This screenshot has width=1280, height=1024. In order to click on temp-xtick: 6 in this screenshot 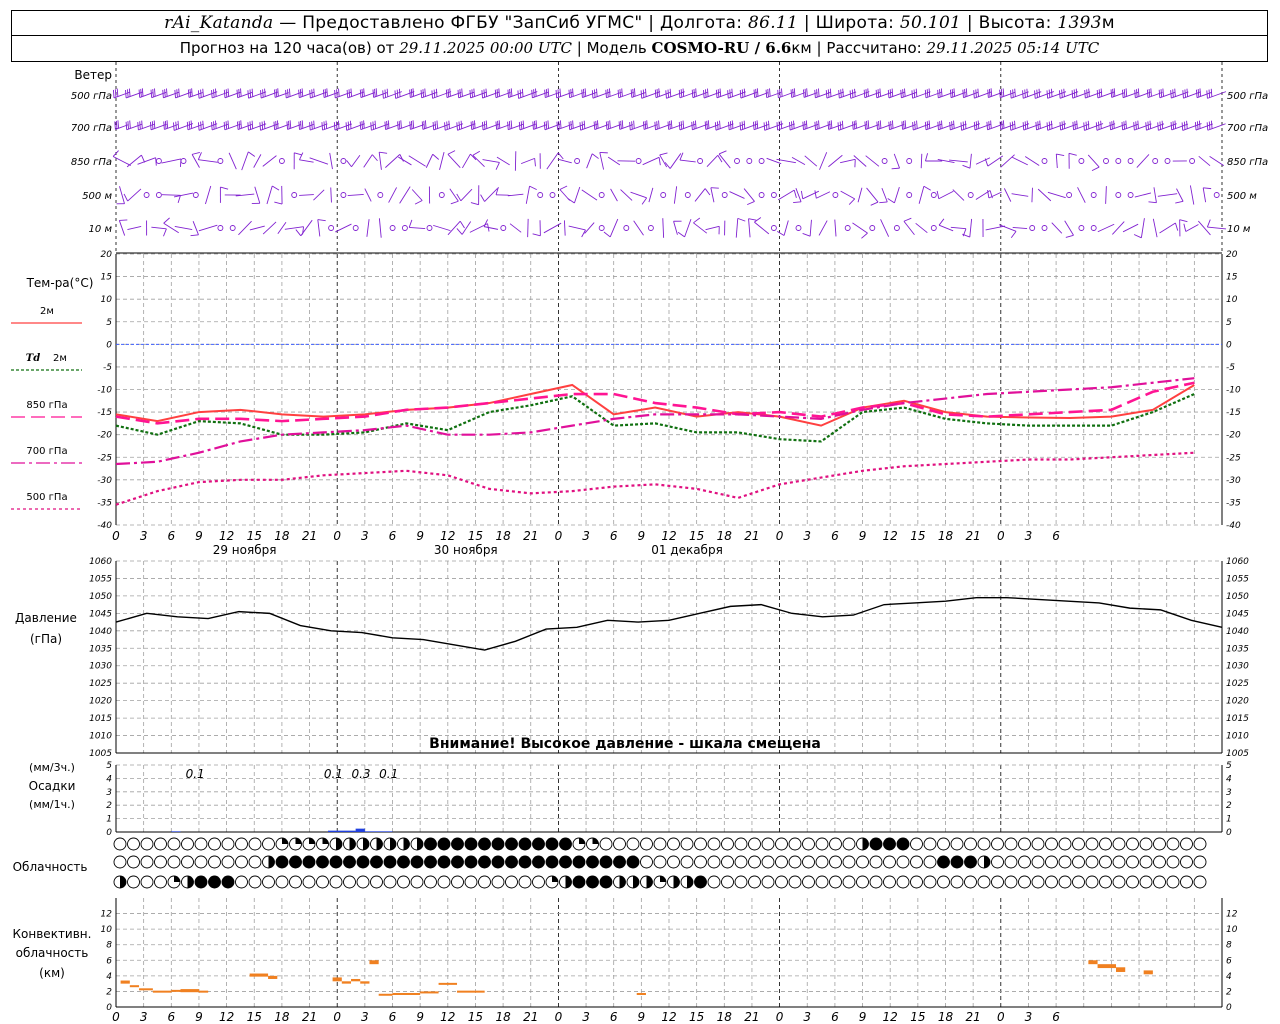, I will do `click(393, 536)`.